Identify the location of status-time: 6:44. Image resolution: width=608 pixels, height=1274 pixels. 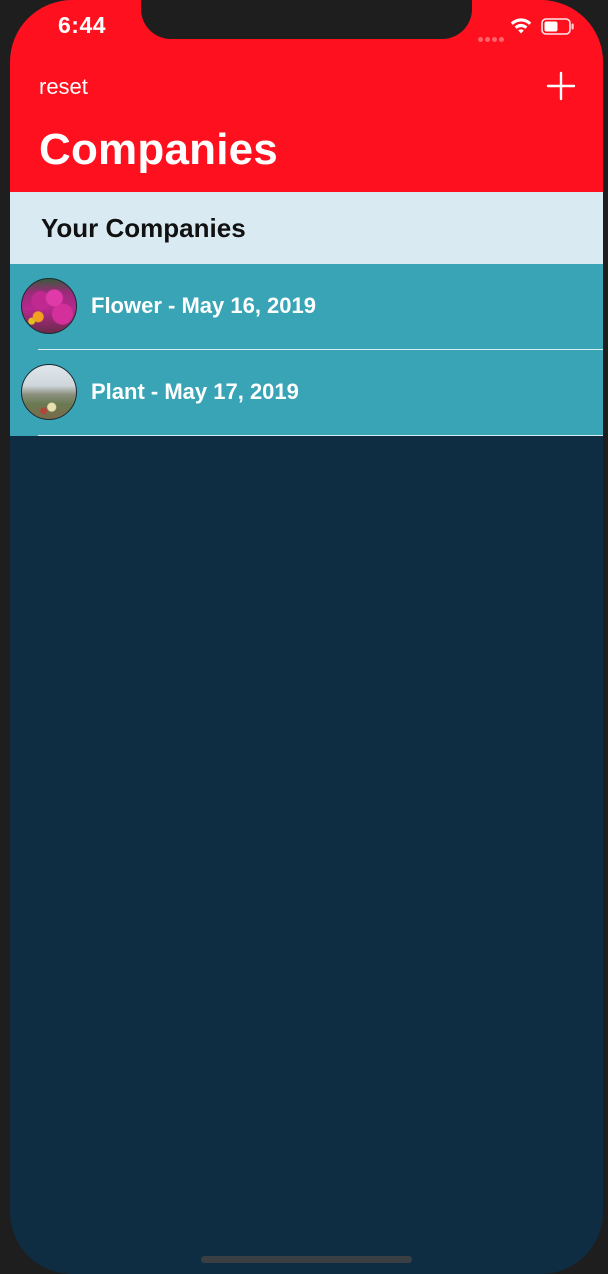
(82, 25).